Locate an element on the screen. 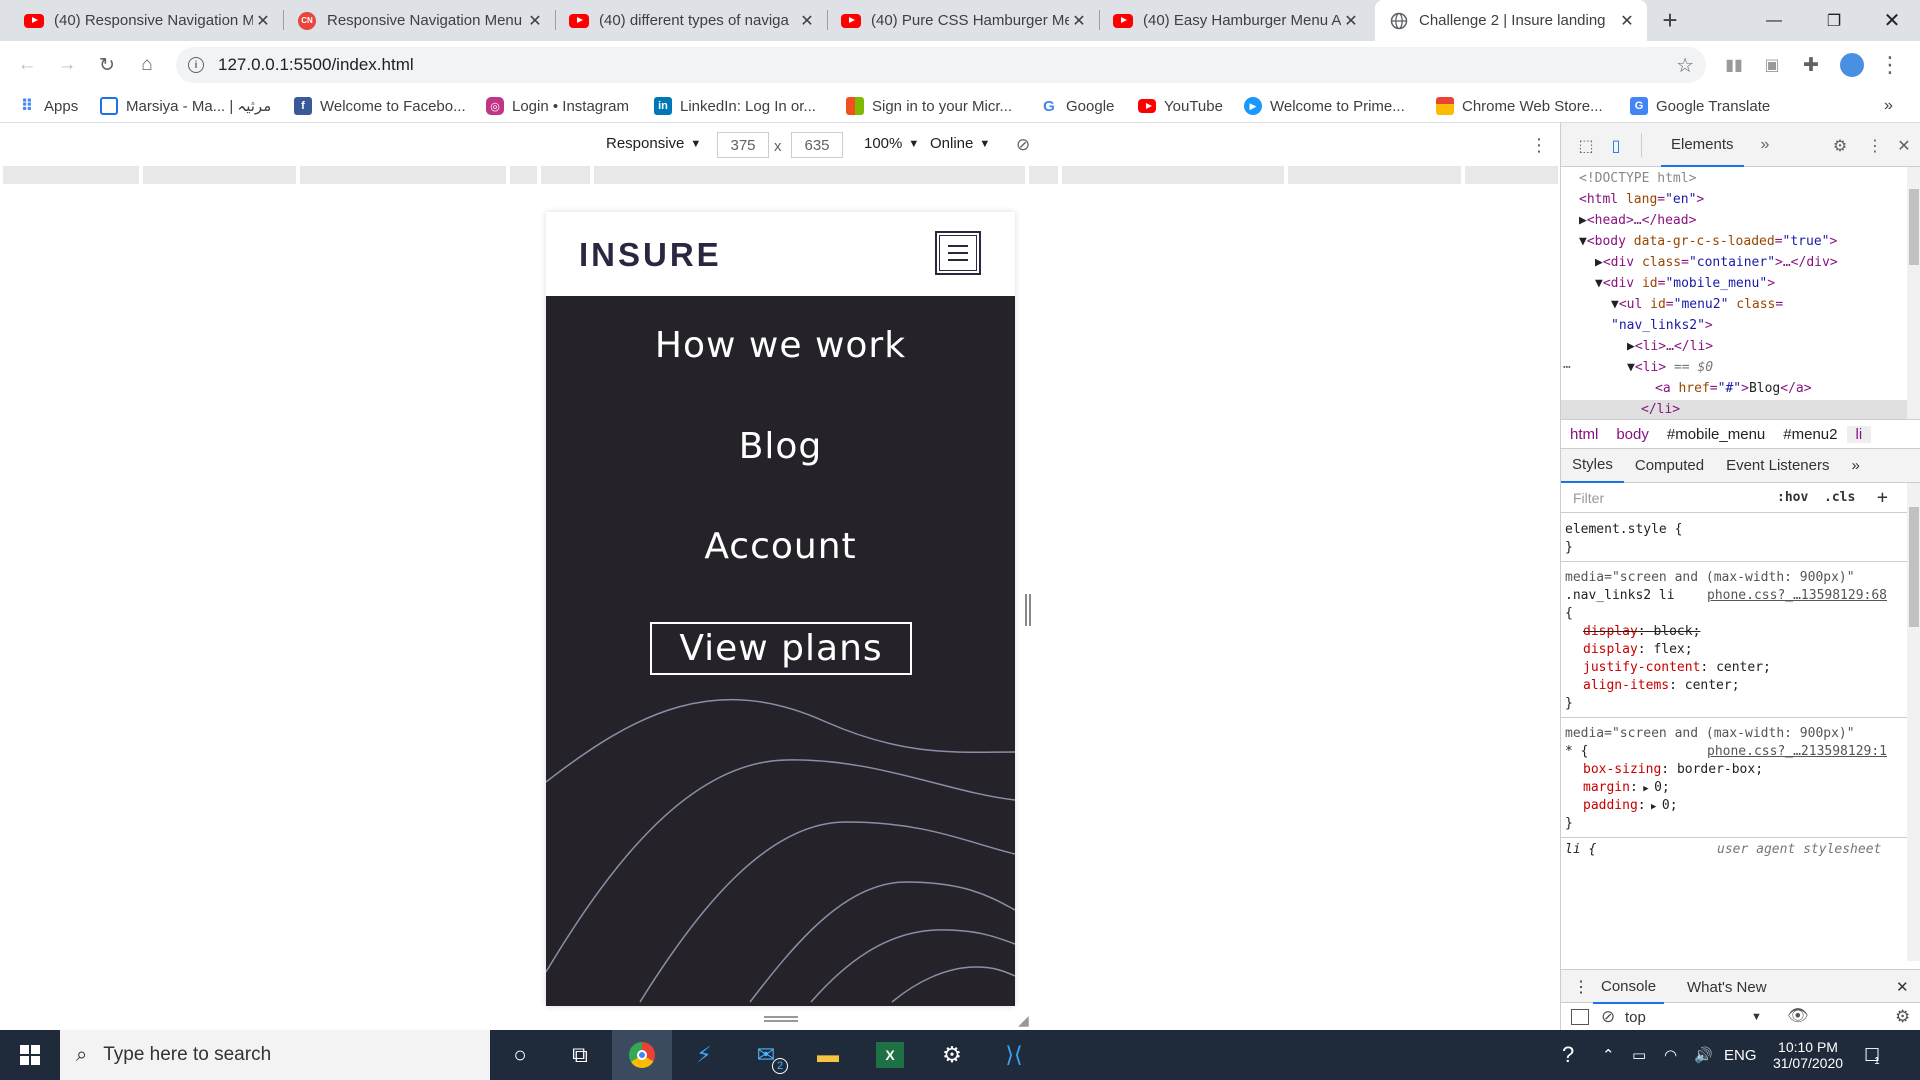 The image size is (1920, 1080). height-input: 635 is located at coordinates (817, 145).